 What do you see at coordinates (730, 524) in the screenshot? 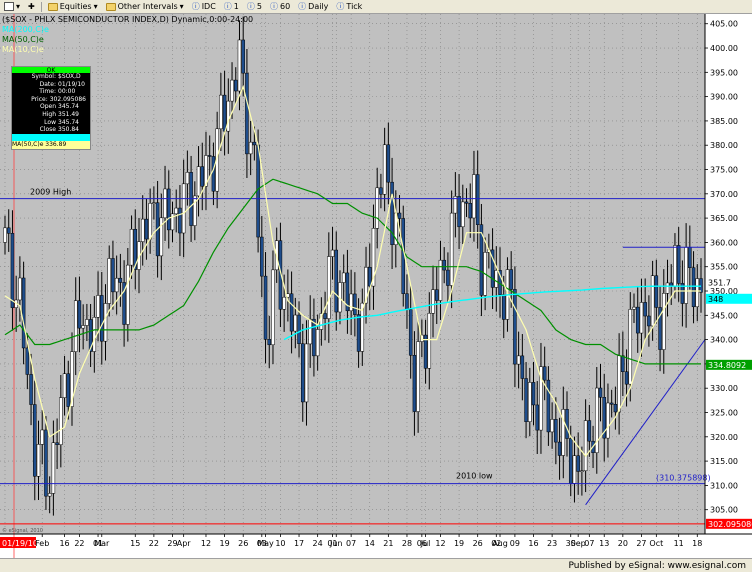
I see `price-line-tag: 302.095086` at bounding box center [730, 524].